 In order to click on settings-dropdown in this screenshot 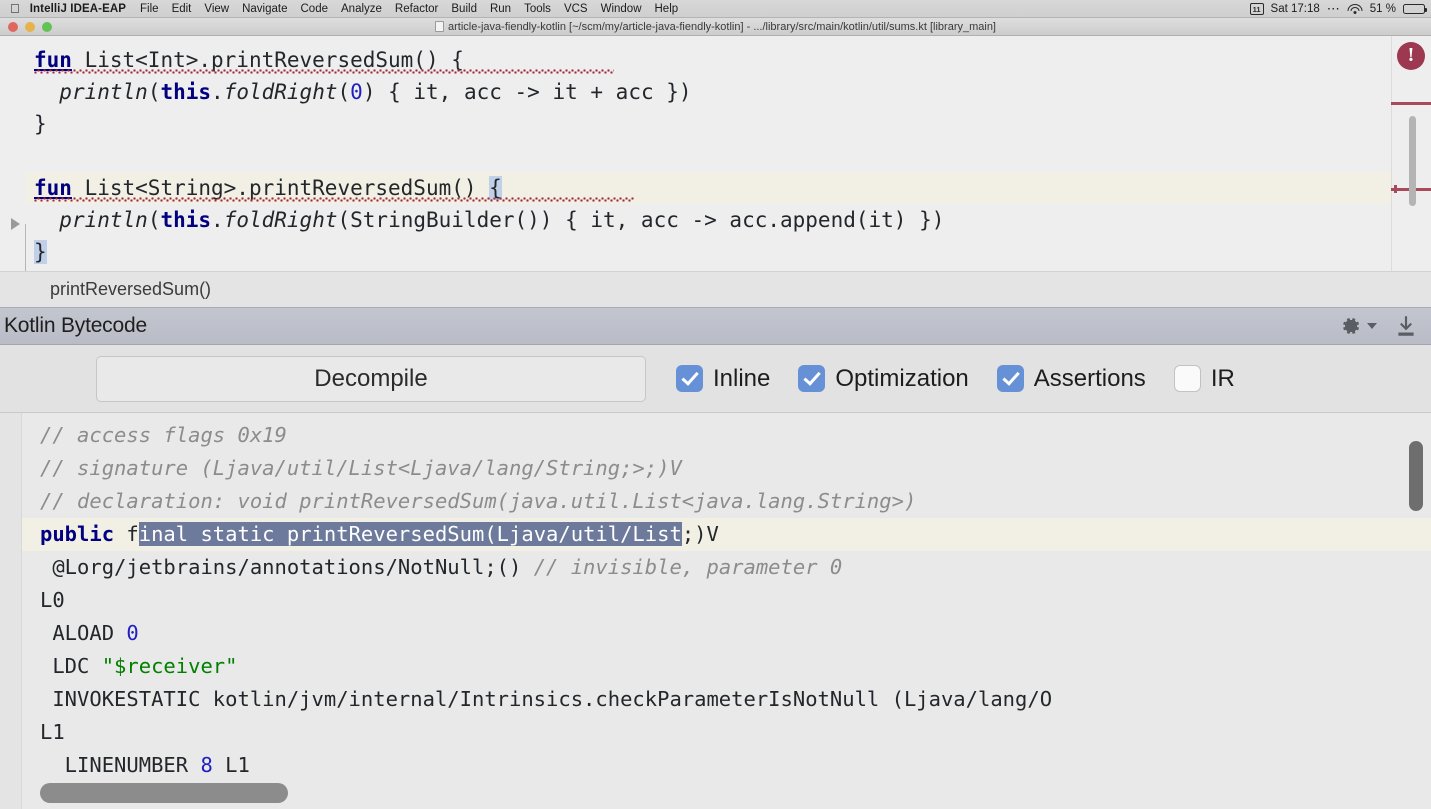, I will do `click(1357, 326)`.